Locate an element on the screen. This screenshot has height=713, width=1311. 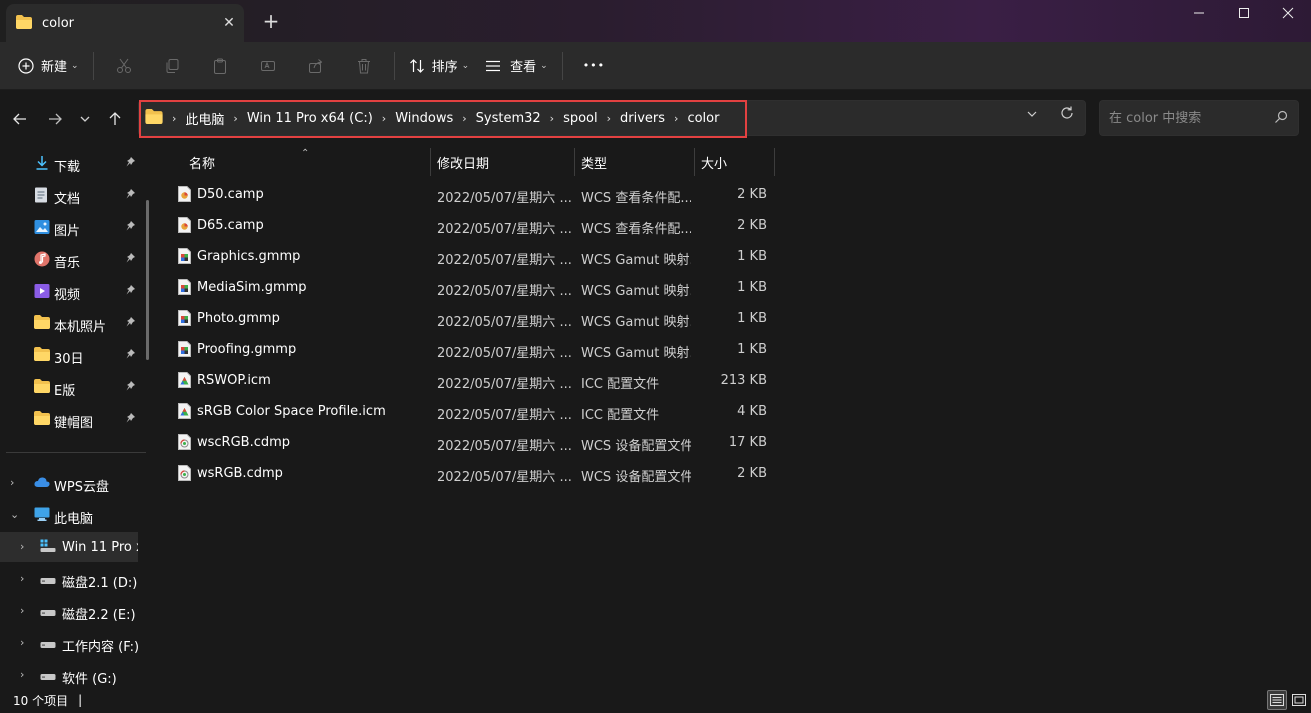
sidebar-item-f-drive: › 工作内容 (F:) is located at coordinates (74, 643).